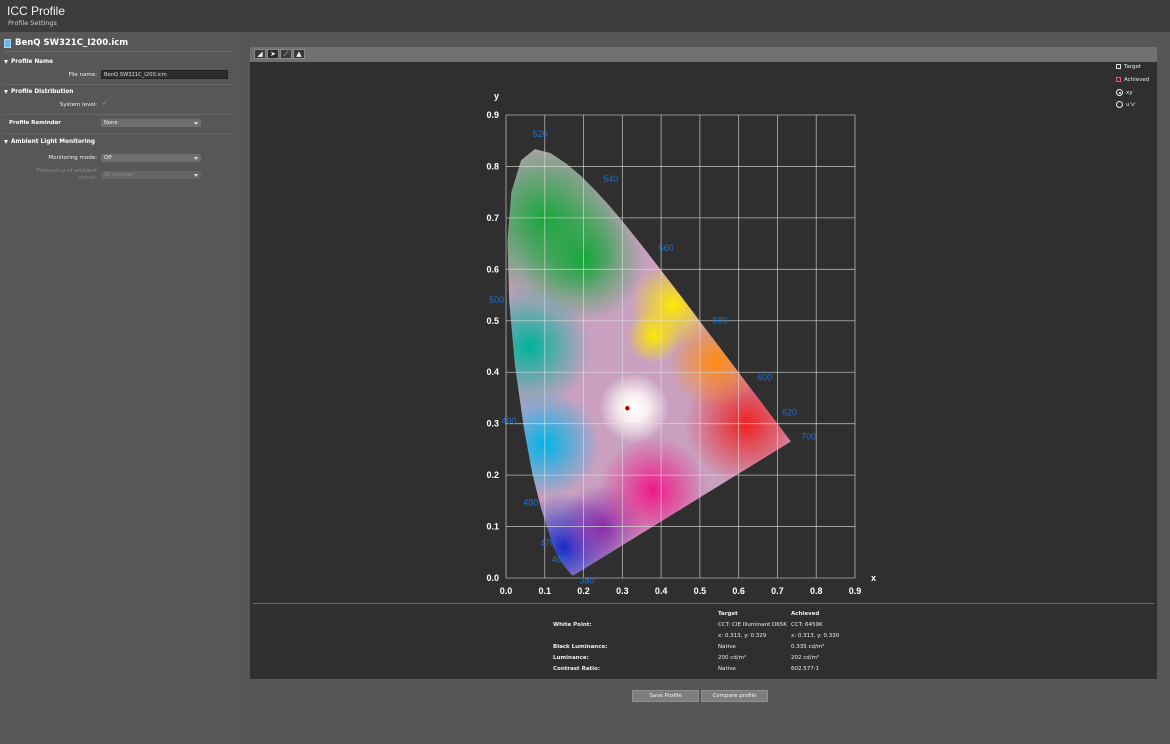 The image size is (1170, 744). I want to click on wavelength-label: 480, so click(530, 503).